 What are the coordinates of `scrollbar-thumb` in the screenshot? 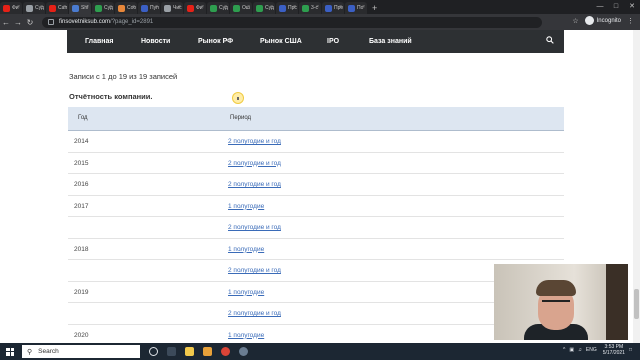 It's located at (636, 304).